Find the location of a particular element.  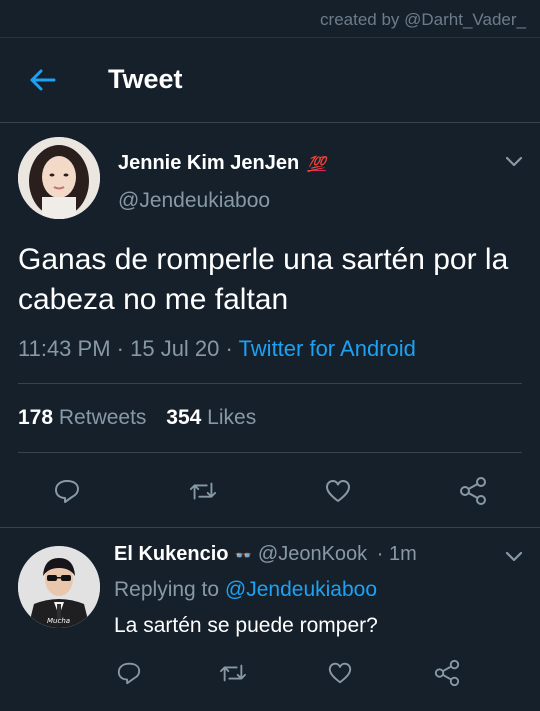

reply-like-icon is located at coordinates (340, 673).